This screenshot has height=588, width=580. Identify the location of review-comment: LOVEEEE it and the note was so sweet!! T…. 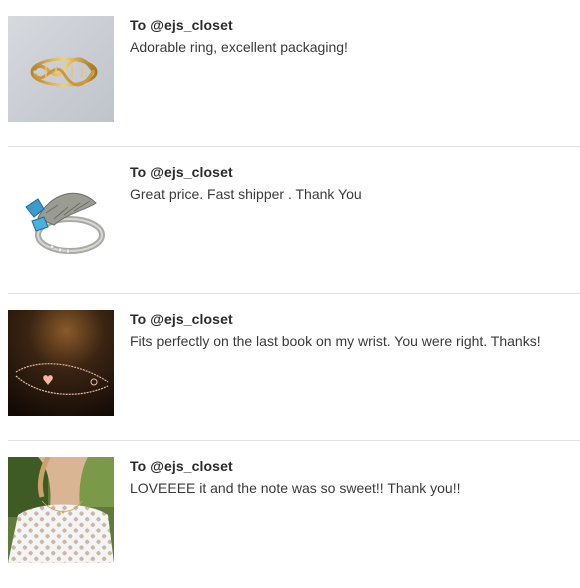
(295, 488).